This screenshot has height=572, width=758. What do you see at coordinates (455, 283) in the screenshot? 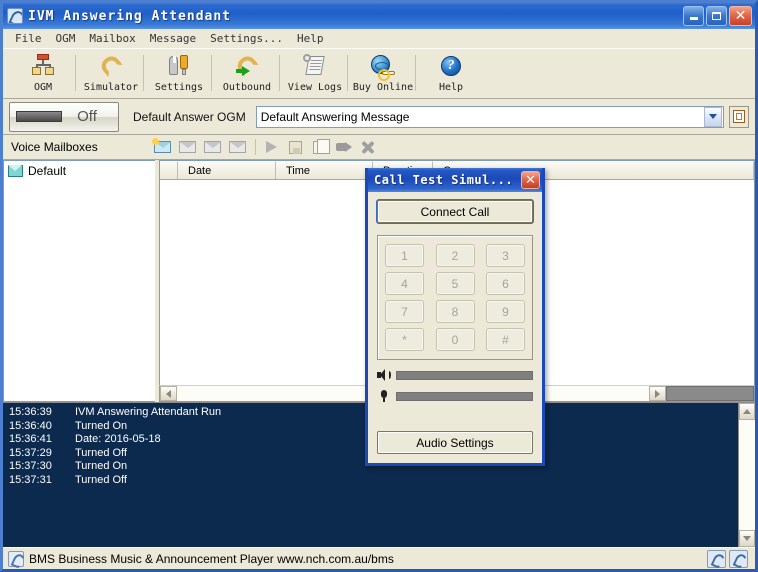
I see `dialpad-key-5: 5` at bounding box center [455, 283].